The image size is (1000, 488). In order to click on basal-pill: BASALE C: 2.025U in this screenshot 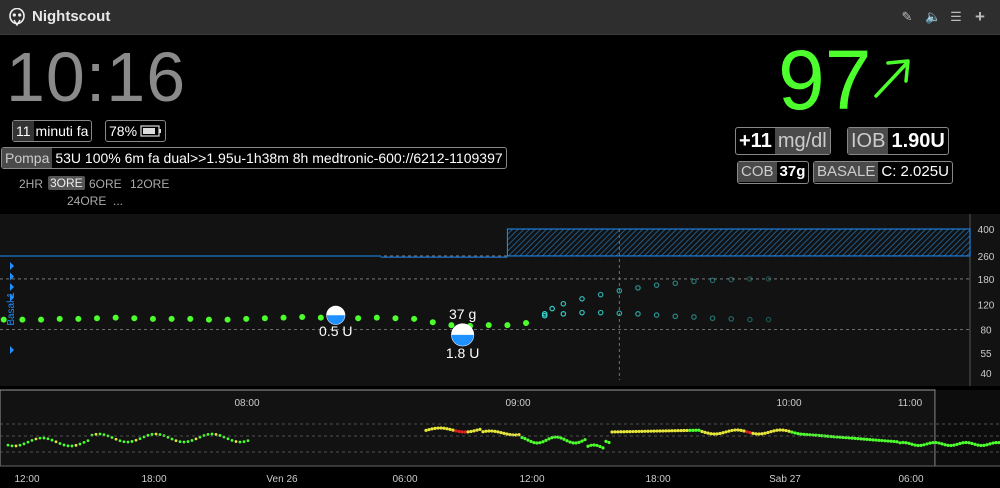, I will do `click(883, 172)`.